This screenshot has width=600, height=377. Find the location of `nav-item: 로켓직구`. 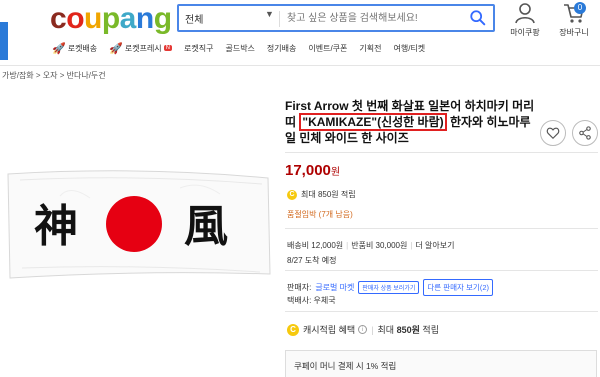

nav-item: 로켓직구 is located at coordinates (198, 48).